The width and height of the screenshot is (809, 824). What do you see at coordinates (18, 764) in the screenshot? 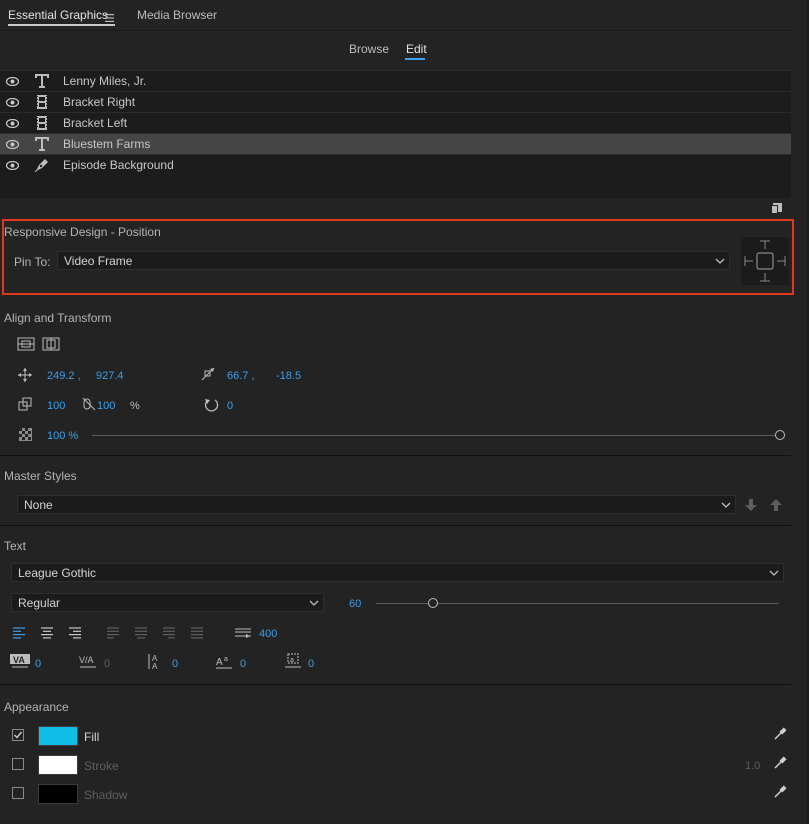
I see `stroke-checkbox` at bounding box center [18, 764].